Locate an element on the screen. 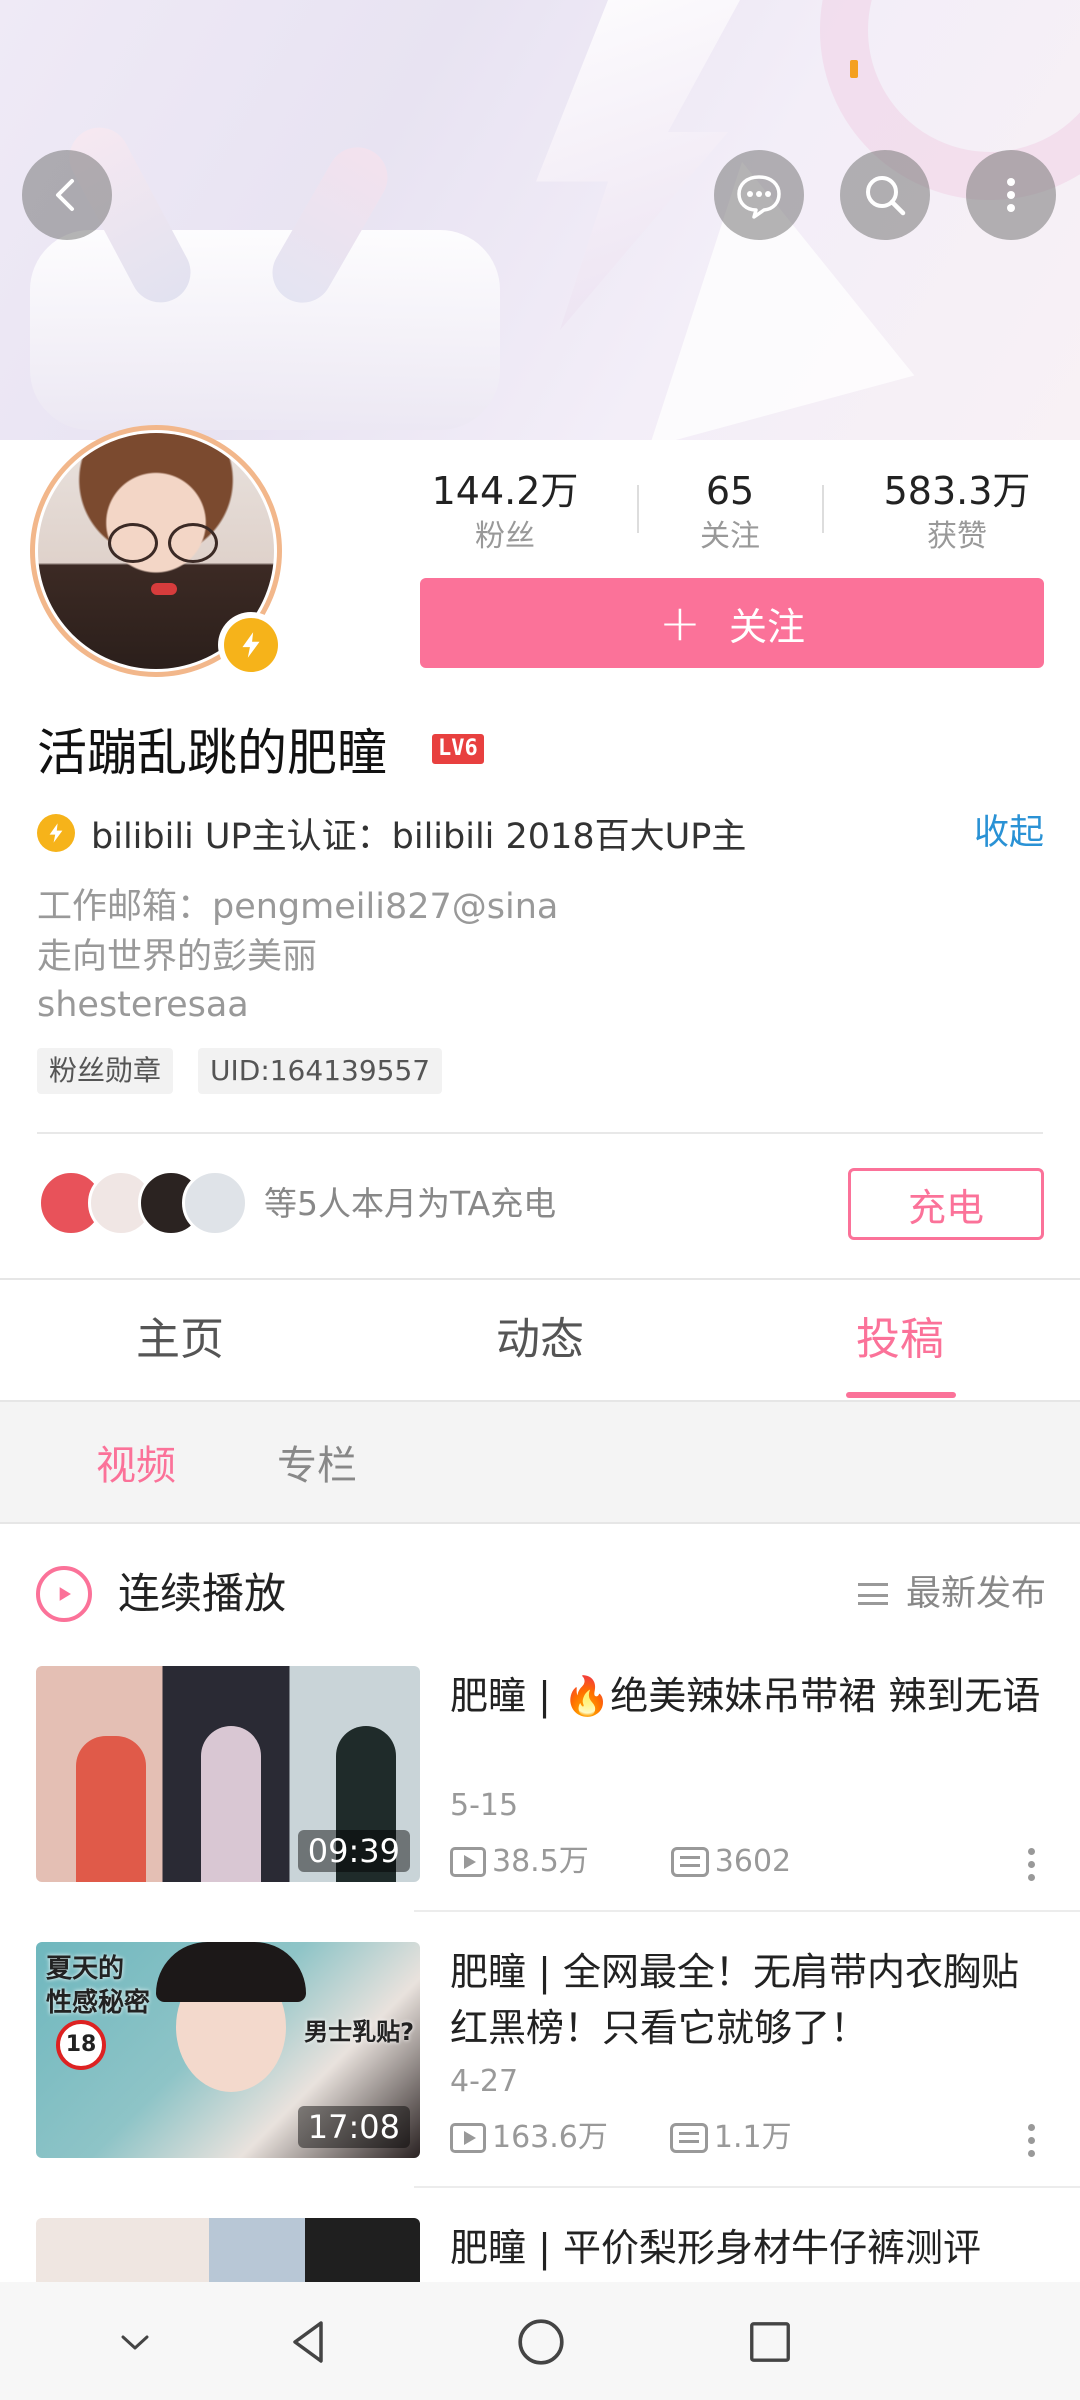 This screenshot has width=1080, height=2400. video-thumbnail: 09:39 is located at coordinates (228, 1774).